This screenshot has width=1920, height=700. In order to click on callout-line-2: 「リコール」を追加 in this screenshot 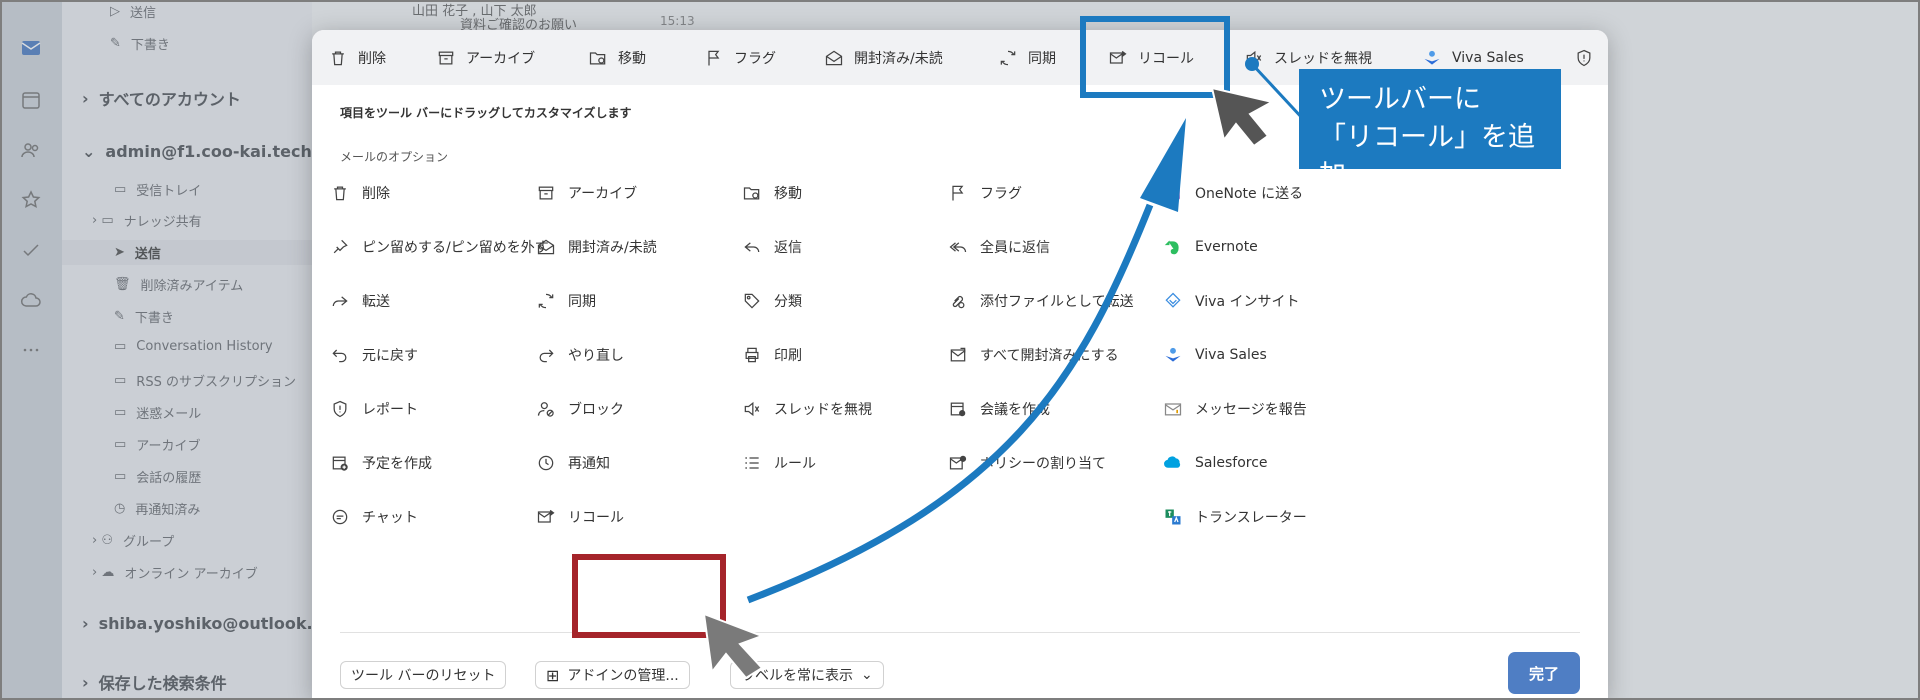, I will do `click(1427, 156)`.